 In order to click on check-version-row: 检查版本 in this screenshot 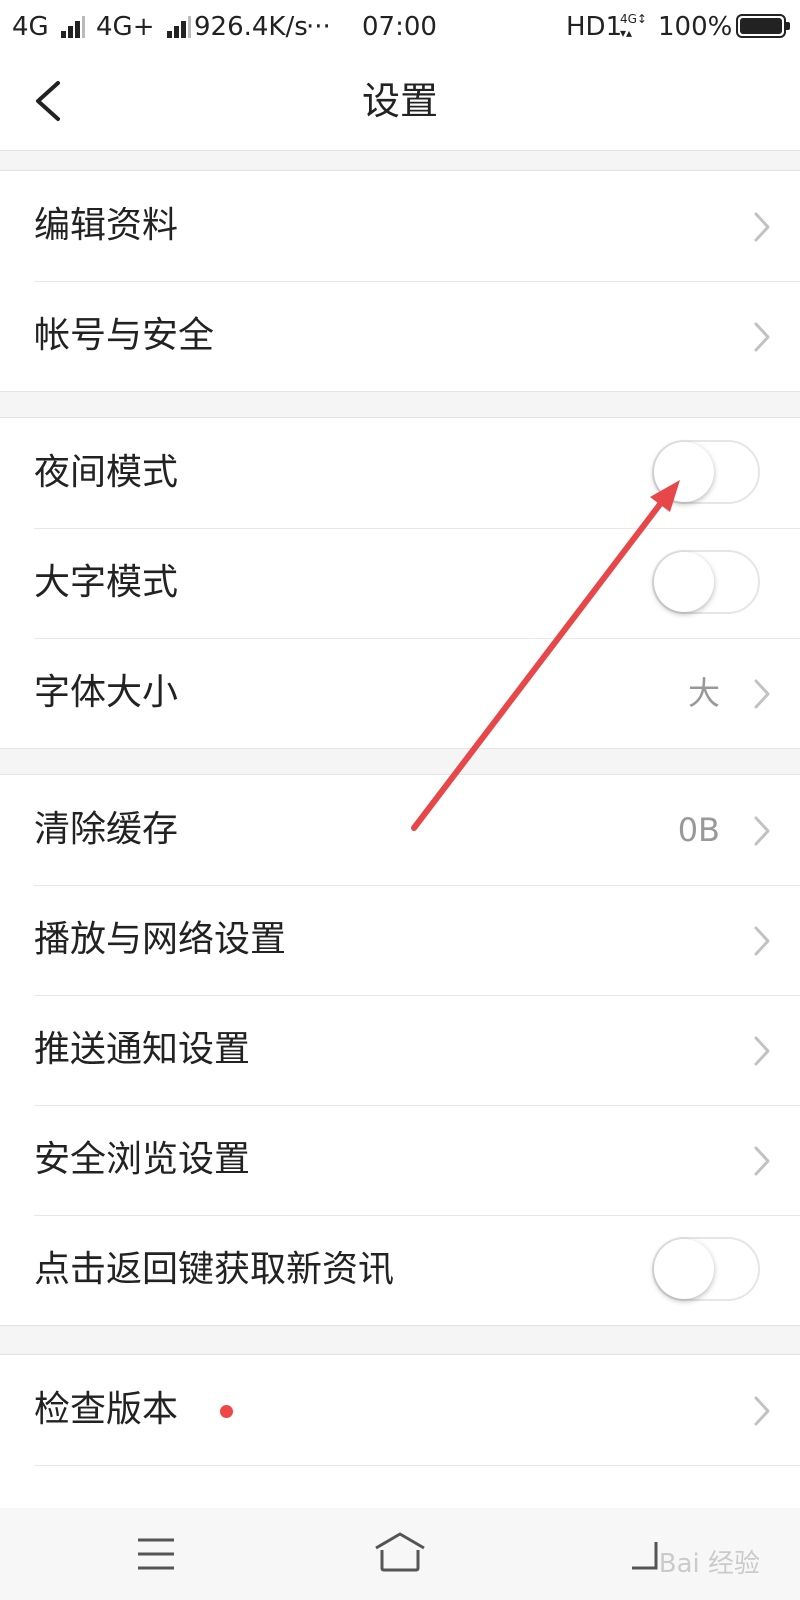, I will do `click(400, 1410)`.